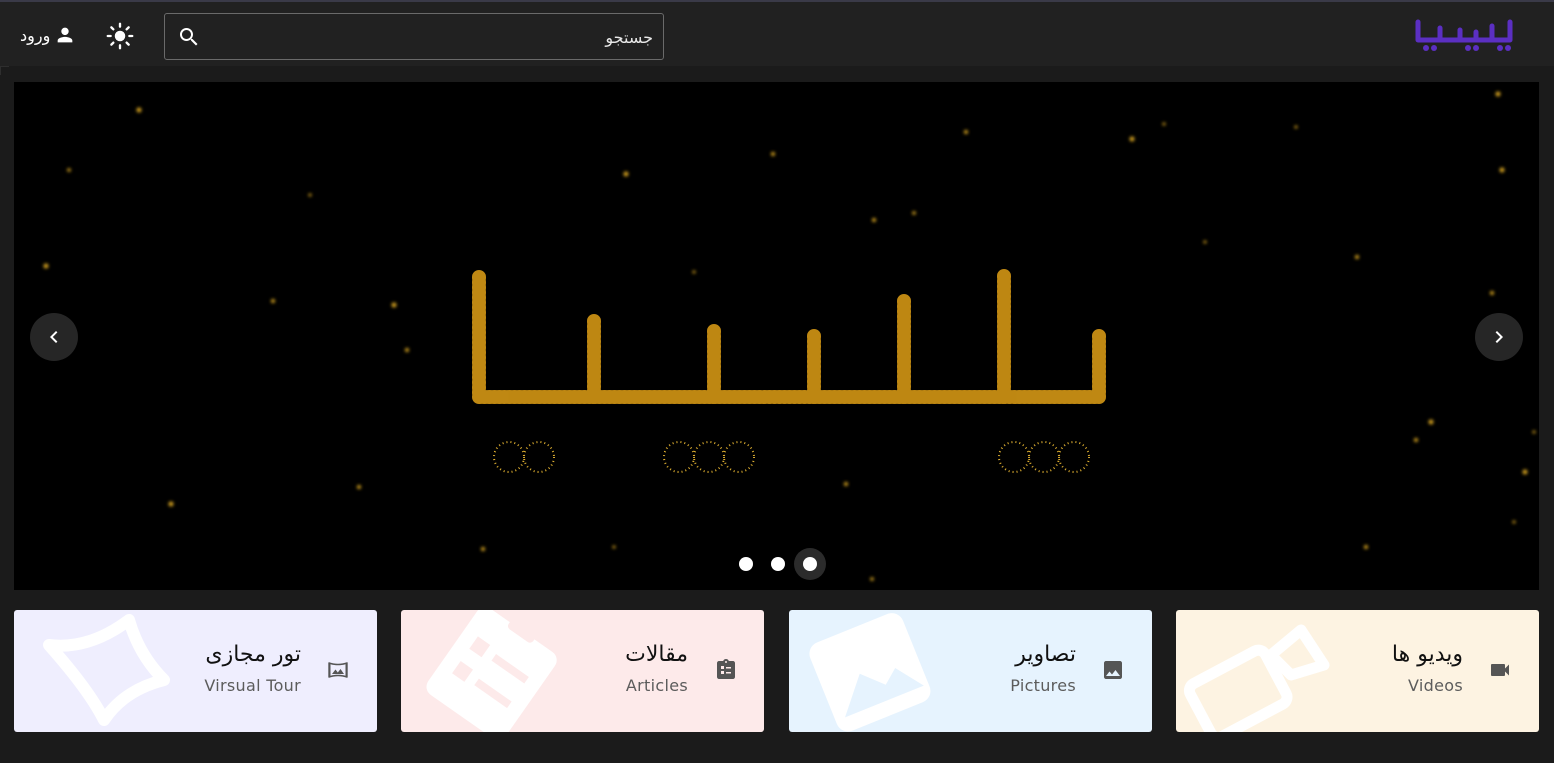  What do you see at coordinates (35, 35) in the screenshot?
I see `login-label: ورود` at bounding box center [35, 35].